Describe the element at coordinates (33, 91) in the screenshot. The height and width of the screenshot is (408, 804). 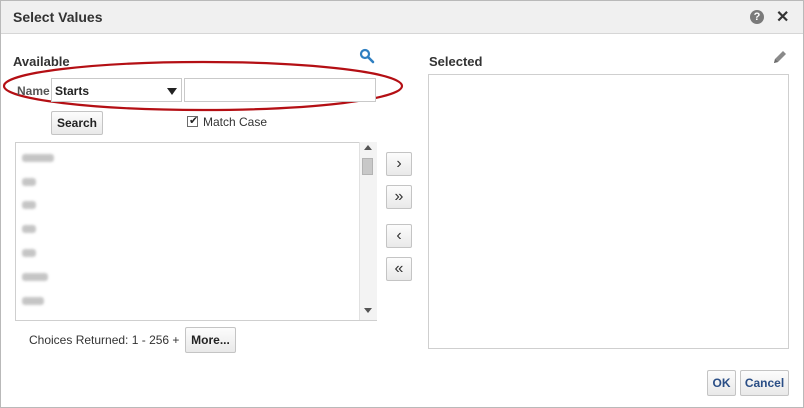
I see `name-label: Name` at that location.